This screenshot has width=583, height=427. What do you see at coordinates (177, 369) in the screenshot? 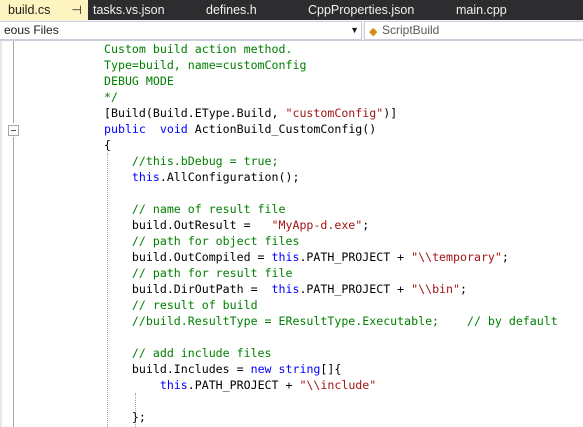
I see `code-token: build.Includes =` at bounding box center [177, 369].